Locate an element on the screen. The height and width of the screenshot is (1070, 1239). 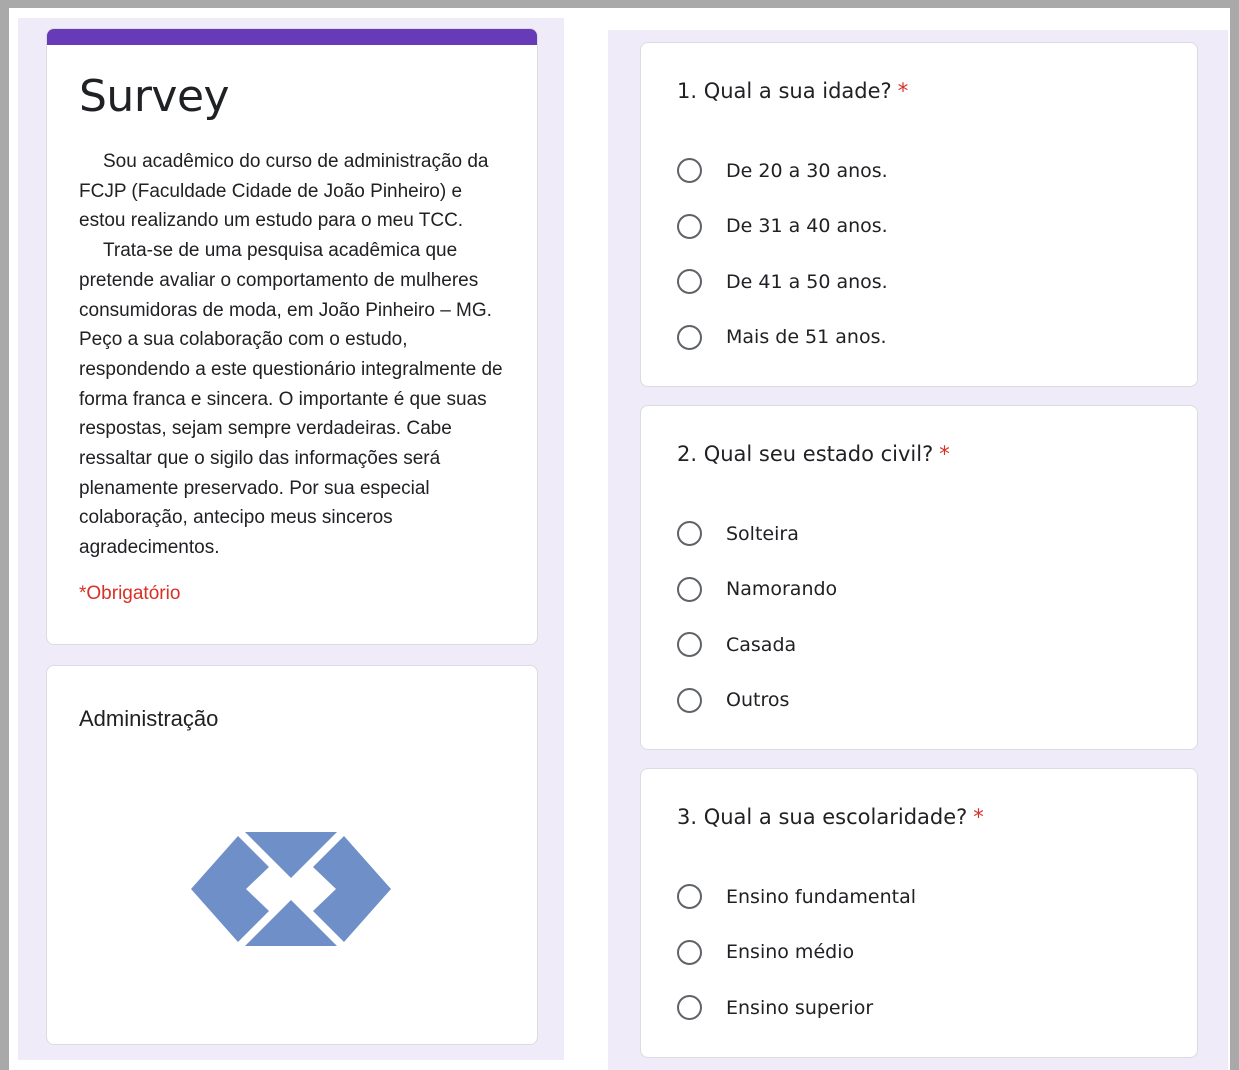
radio-option-label: Outros is located at coordinates (757, 700).